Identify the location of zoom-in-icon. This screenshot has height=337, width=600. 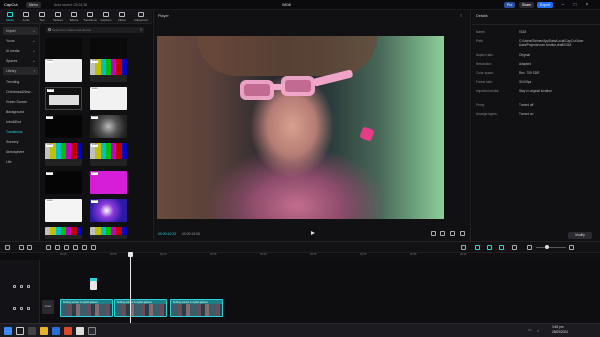
(571, 247).